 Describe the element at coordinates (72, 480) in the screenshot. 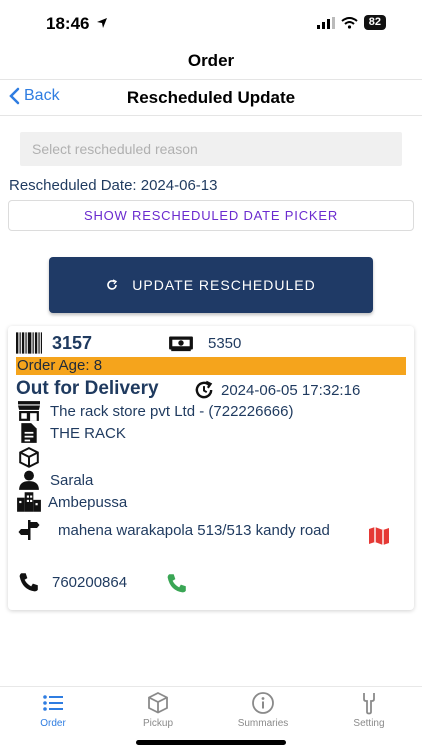

I see `customer-name: Sarala` at that location.